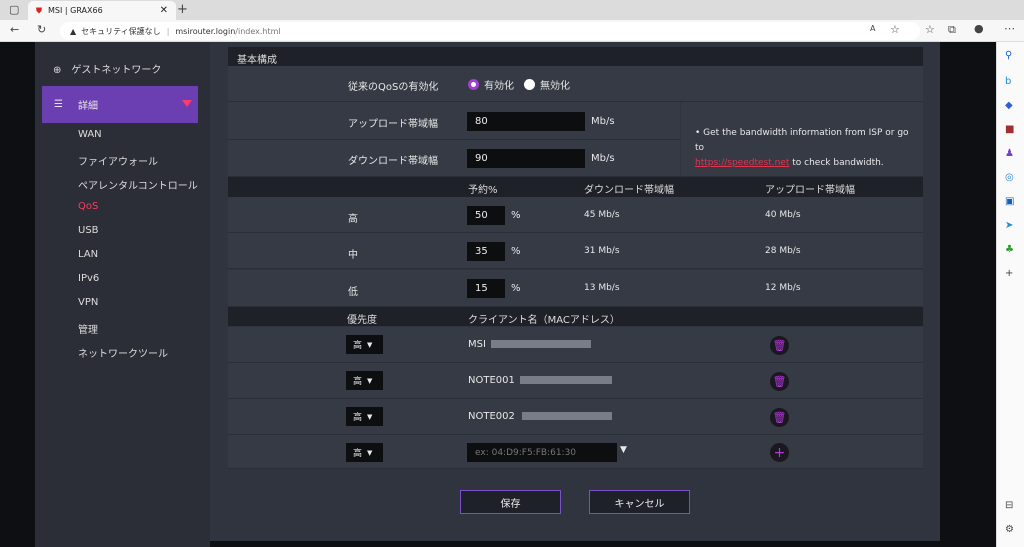 The height and width of the screenshot is (547, 1024). Describe the element at coordinates (88, 230) in the screenshot. I see `sidebar-item-usb: USB` at that location.